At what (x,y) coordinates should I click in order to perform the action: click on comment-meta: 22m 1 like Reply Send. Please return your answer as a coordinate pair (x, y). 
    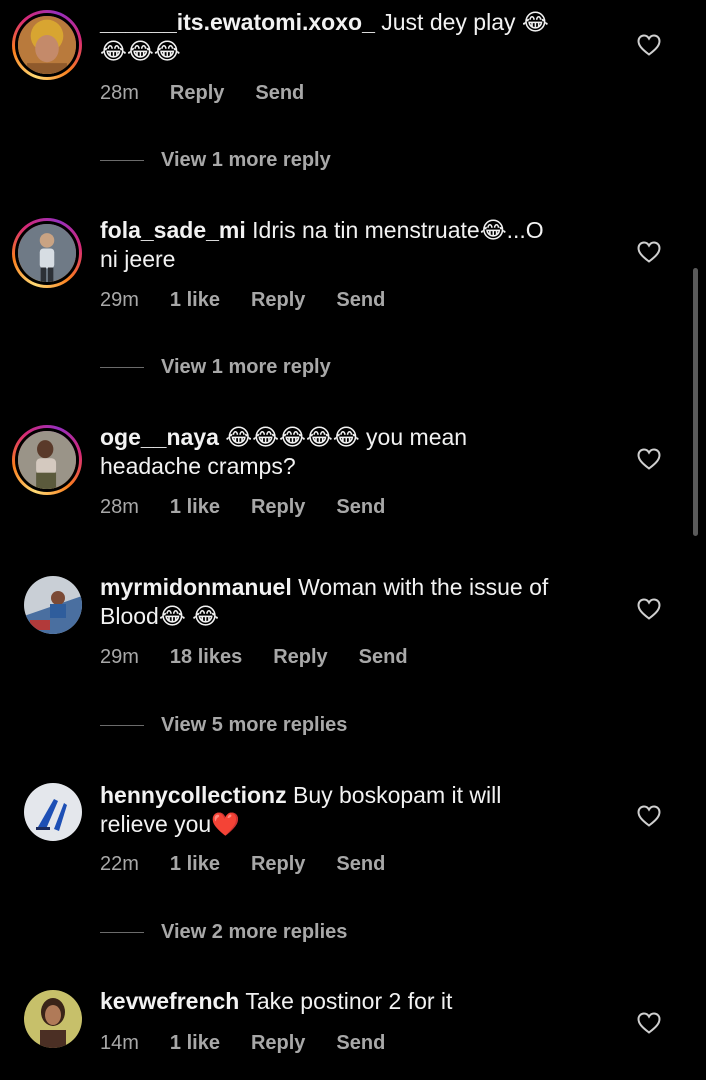
    Looking at the image, I should click on (258, 864).